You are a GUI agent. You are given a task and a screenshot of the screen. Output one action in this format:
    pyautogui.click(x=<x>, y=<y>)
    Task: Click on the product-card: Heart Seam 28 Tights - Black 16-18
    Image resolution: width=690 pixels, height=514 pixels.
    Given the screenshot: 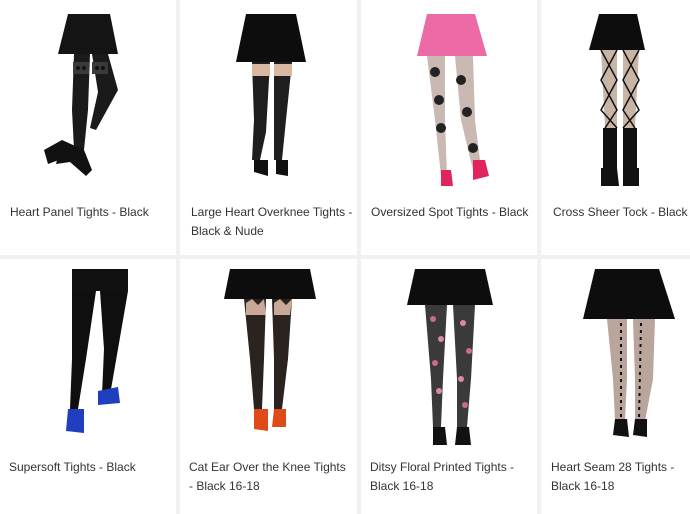 What is the action you would take?
    pyautogui.click(x=615, y=386)
    